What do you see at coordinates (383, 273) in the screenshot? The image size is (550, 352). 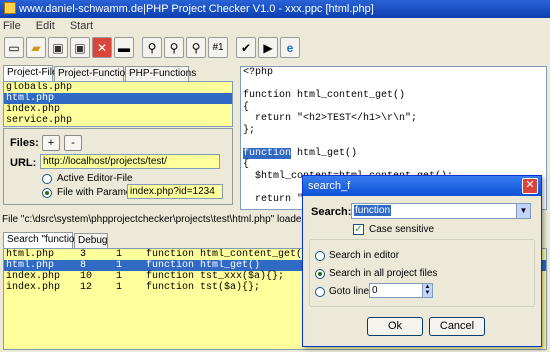 I see `search-all-label: Search in all project files` at bounding box center [383, 273].